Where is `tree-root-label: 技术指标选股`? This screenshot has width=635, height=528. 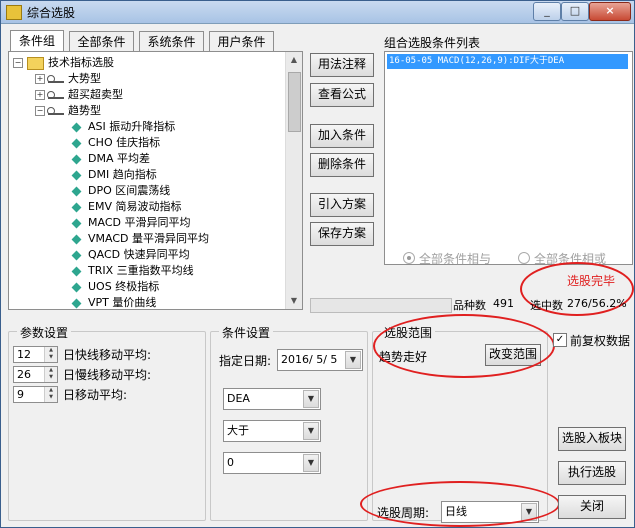 tree-root-label: 技术指标选股 is located at coordinates (81, 62).